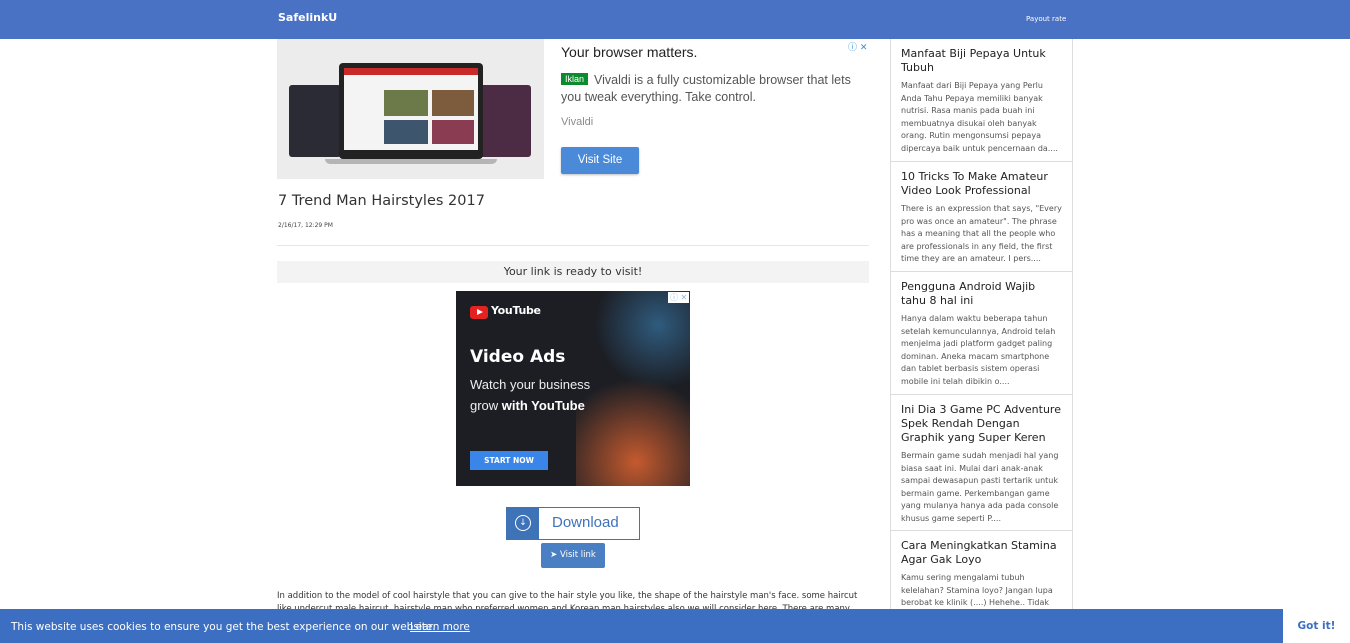 This screenshot has height=643, width=1350. Describe the element at coordinates (518, 357) in the screenshot. I see `yt-ad-headline: Video Ads` at that location.